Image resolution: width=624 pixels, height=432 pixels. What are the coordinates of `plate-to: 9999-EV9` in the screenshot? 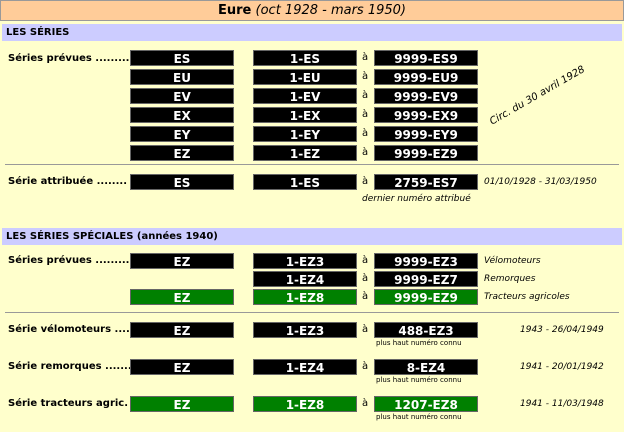 It's located at (426, 96).